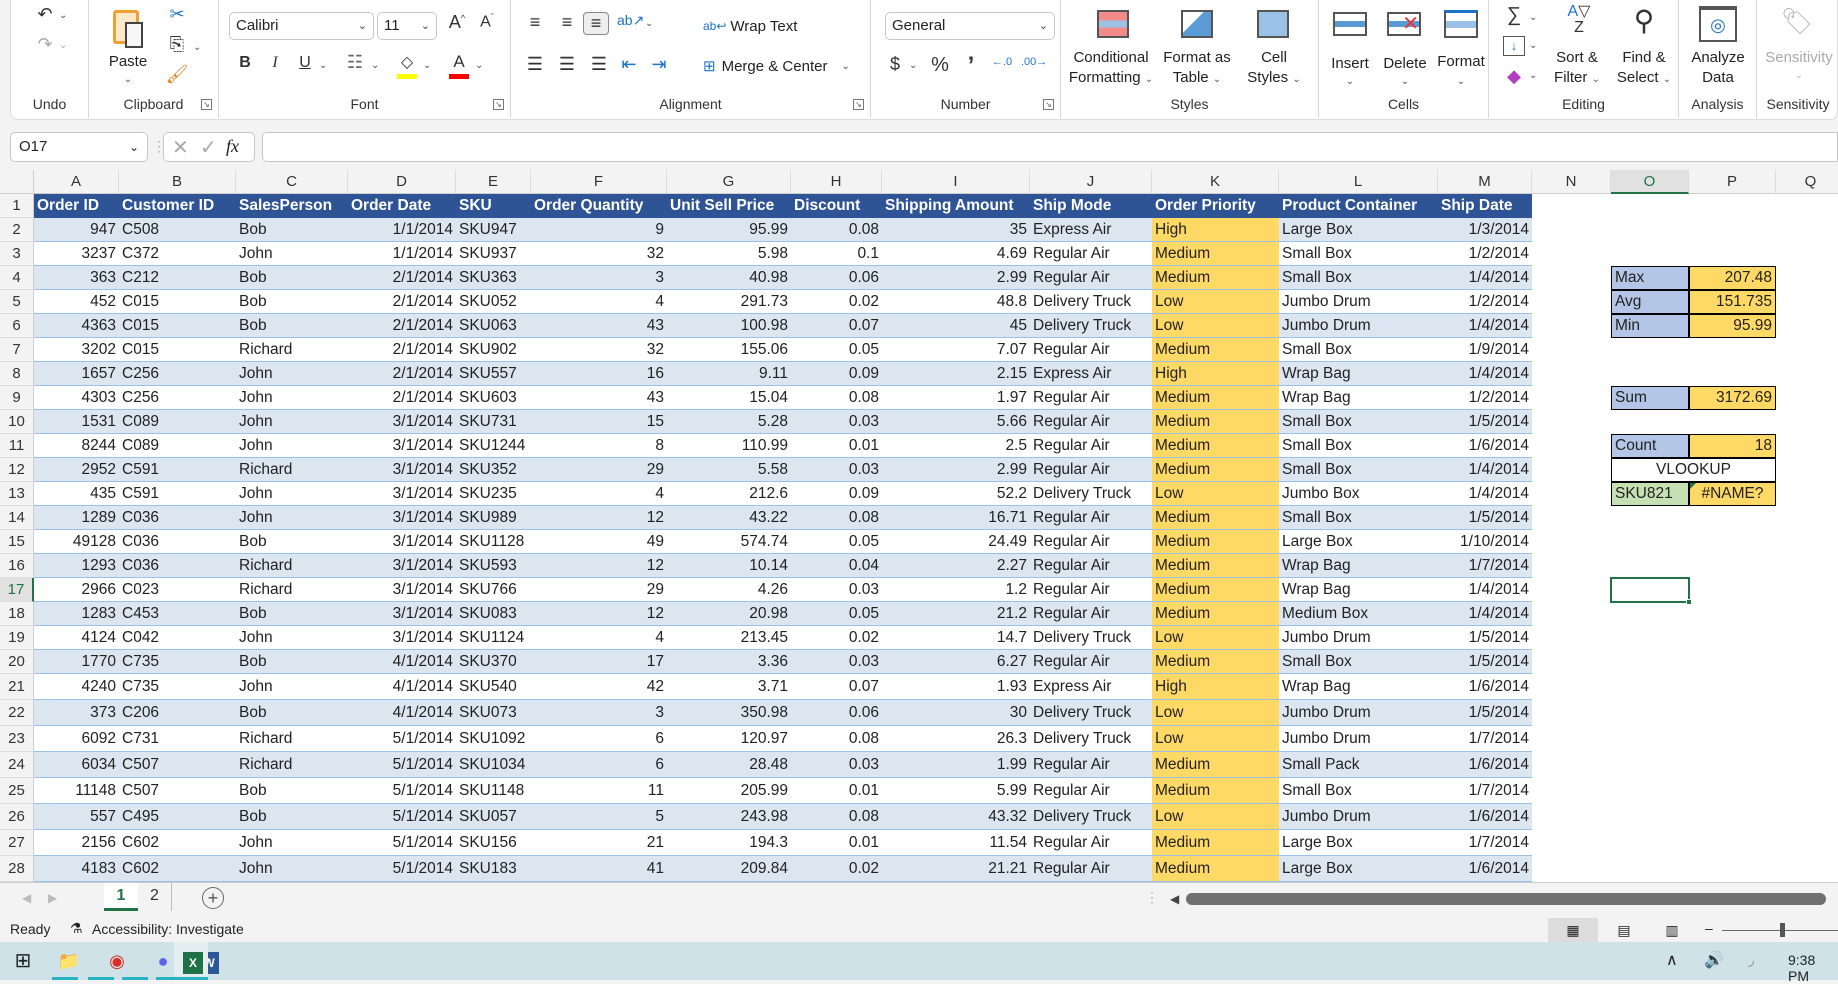  I want to click on table-cell: 120.97, so click(729, 739).